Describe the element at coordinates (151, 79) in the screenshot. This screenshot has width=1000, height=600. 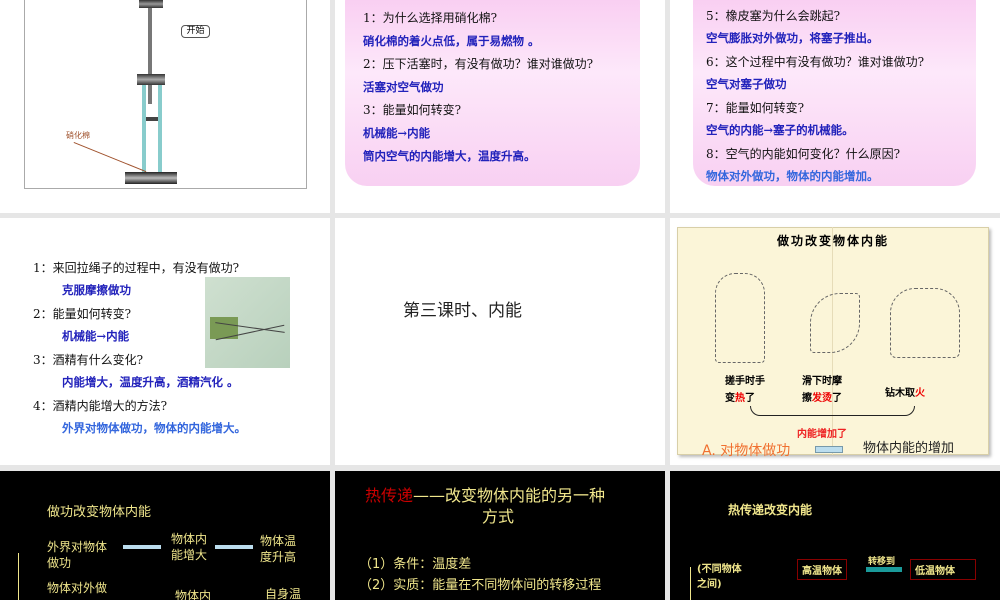
I see `cylinder-cap` at that location.